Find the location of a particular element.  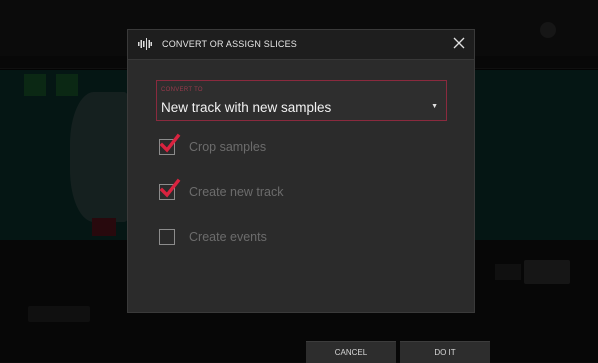

dialog-title: CONVERT OR ASSIGN SLICES is located at coordinates (230, 44).